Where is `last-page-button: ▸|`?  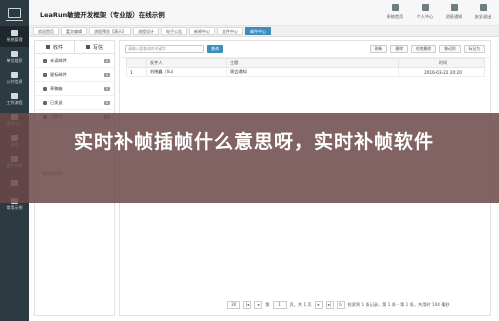
last-page-button: ▸| is located at coordinates (329, 305).